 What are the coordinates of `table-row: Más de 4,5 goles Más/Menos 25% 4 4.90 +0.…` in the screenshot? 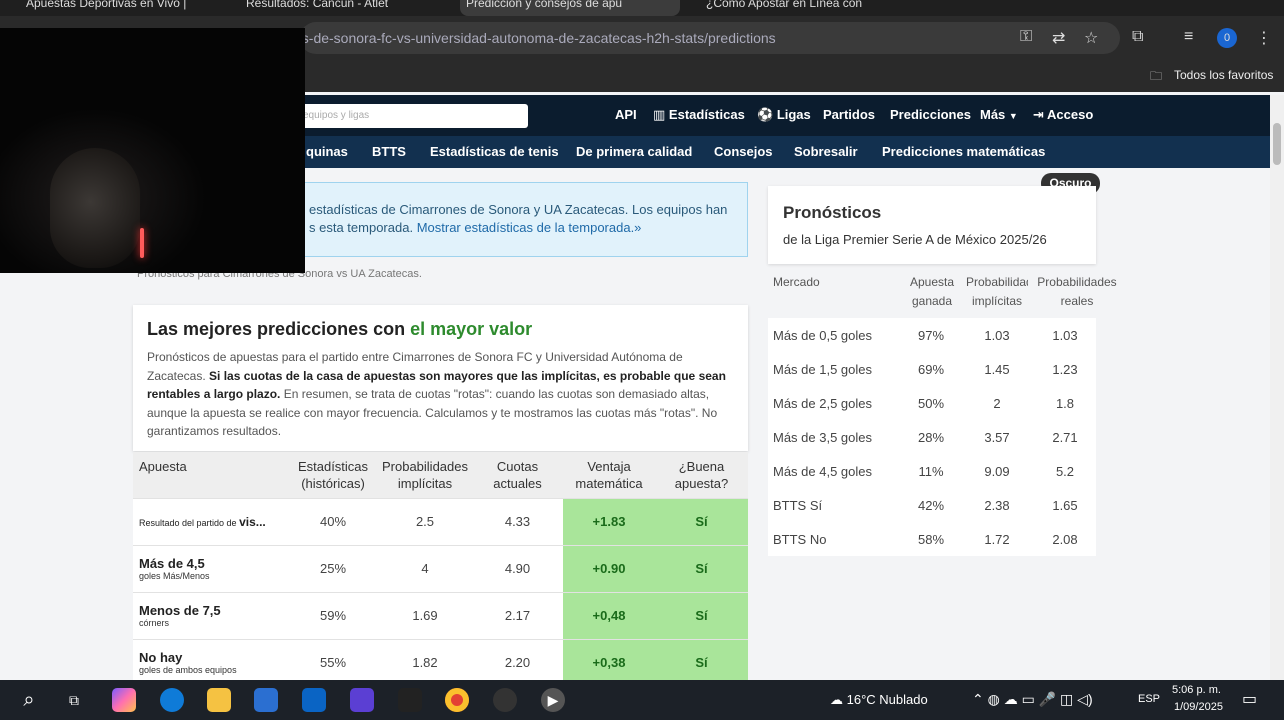 It's located at (440, 568).